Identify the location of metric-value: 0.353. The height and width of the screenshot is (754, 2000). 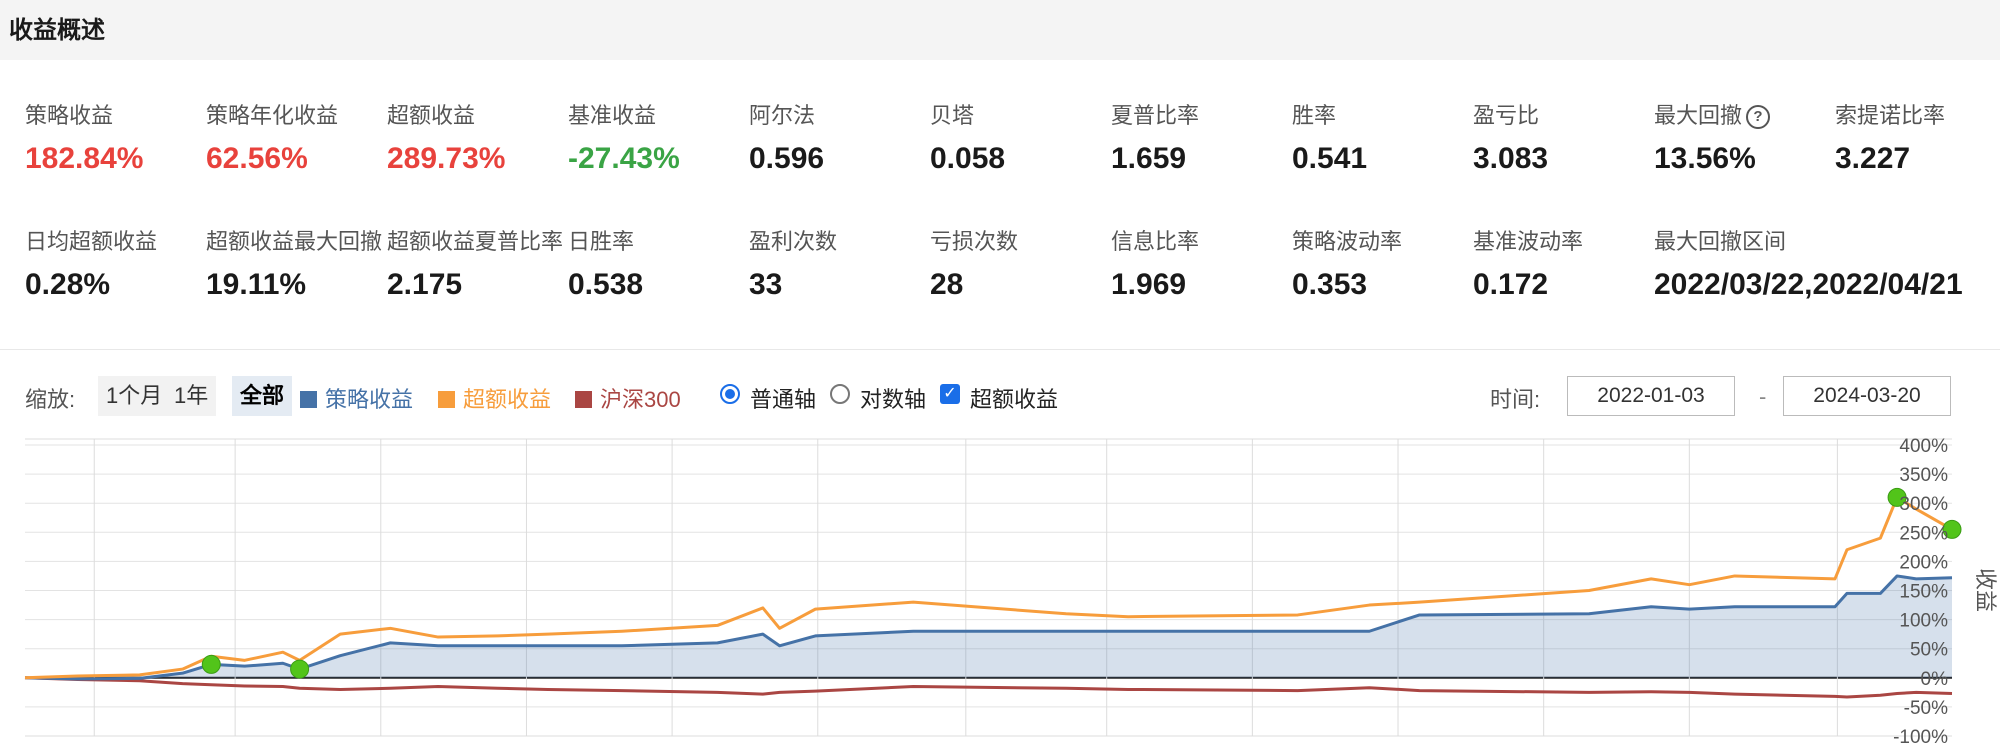
(1330, 284).